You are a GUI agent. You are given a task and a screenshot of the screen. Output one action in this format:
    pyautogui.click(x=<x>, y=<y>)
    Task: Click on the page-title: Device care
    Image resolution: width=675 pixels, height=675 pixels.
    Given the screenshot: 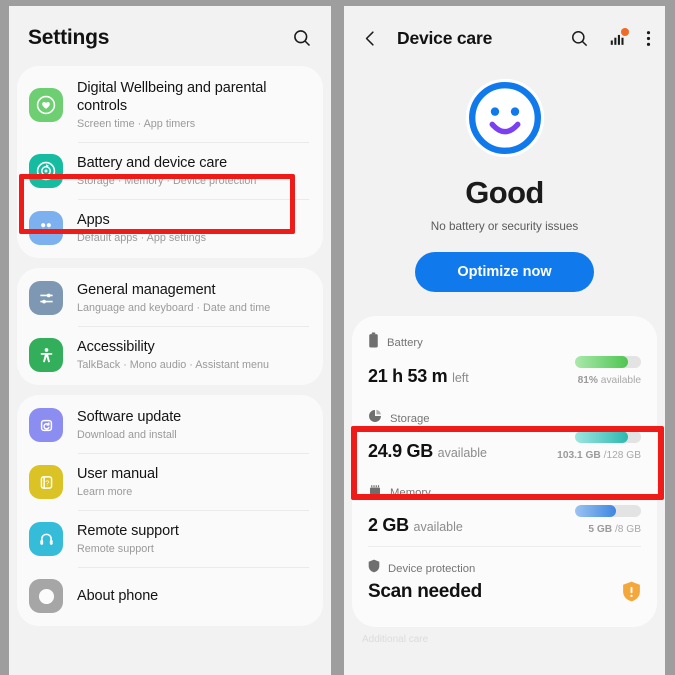 What is the action you would take?
    pyautogui.click(x=445, y=38)
    